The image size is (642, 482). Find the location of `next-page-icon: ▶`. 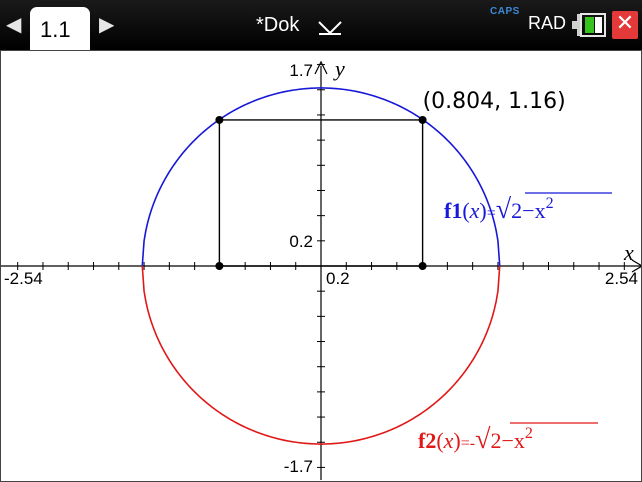

next-page-icon: ▶ is located at coordinates (106, 24).